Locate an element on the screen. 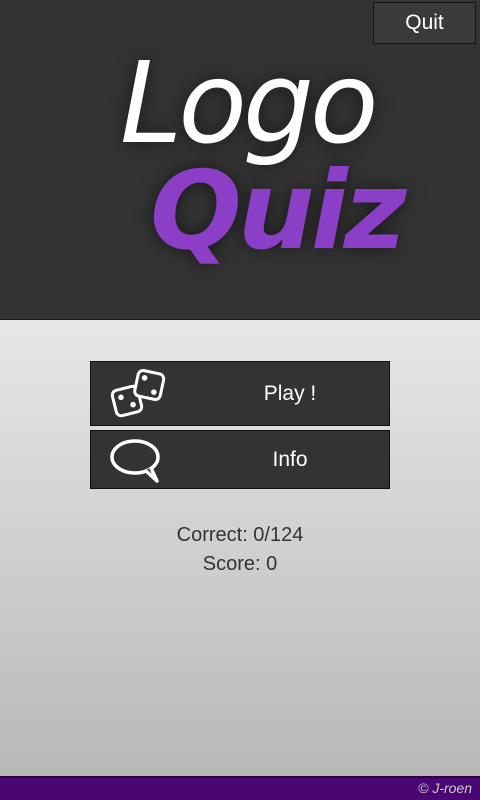 Image resolution: width=480 pixels, height=800 pixels. copyright-text: © J-roen is located at coordinates (445, 788).